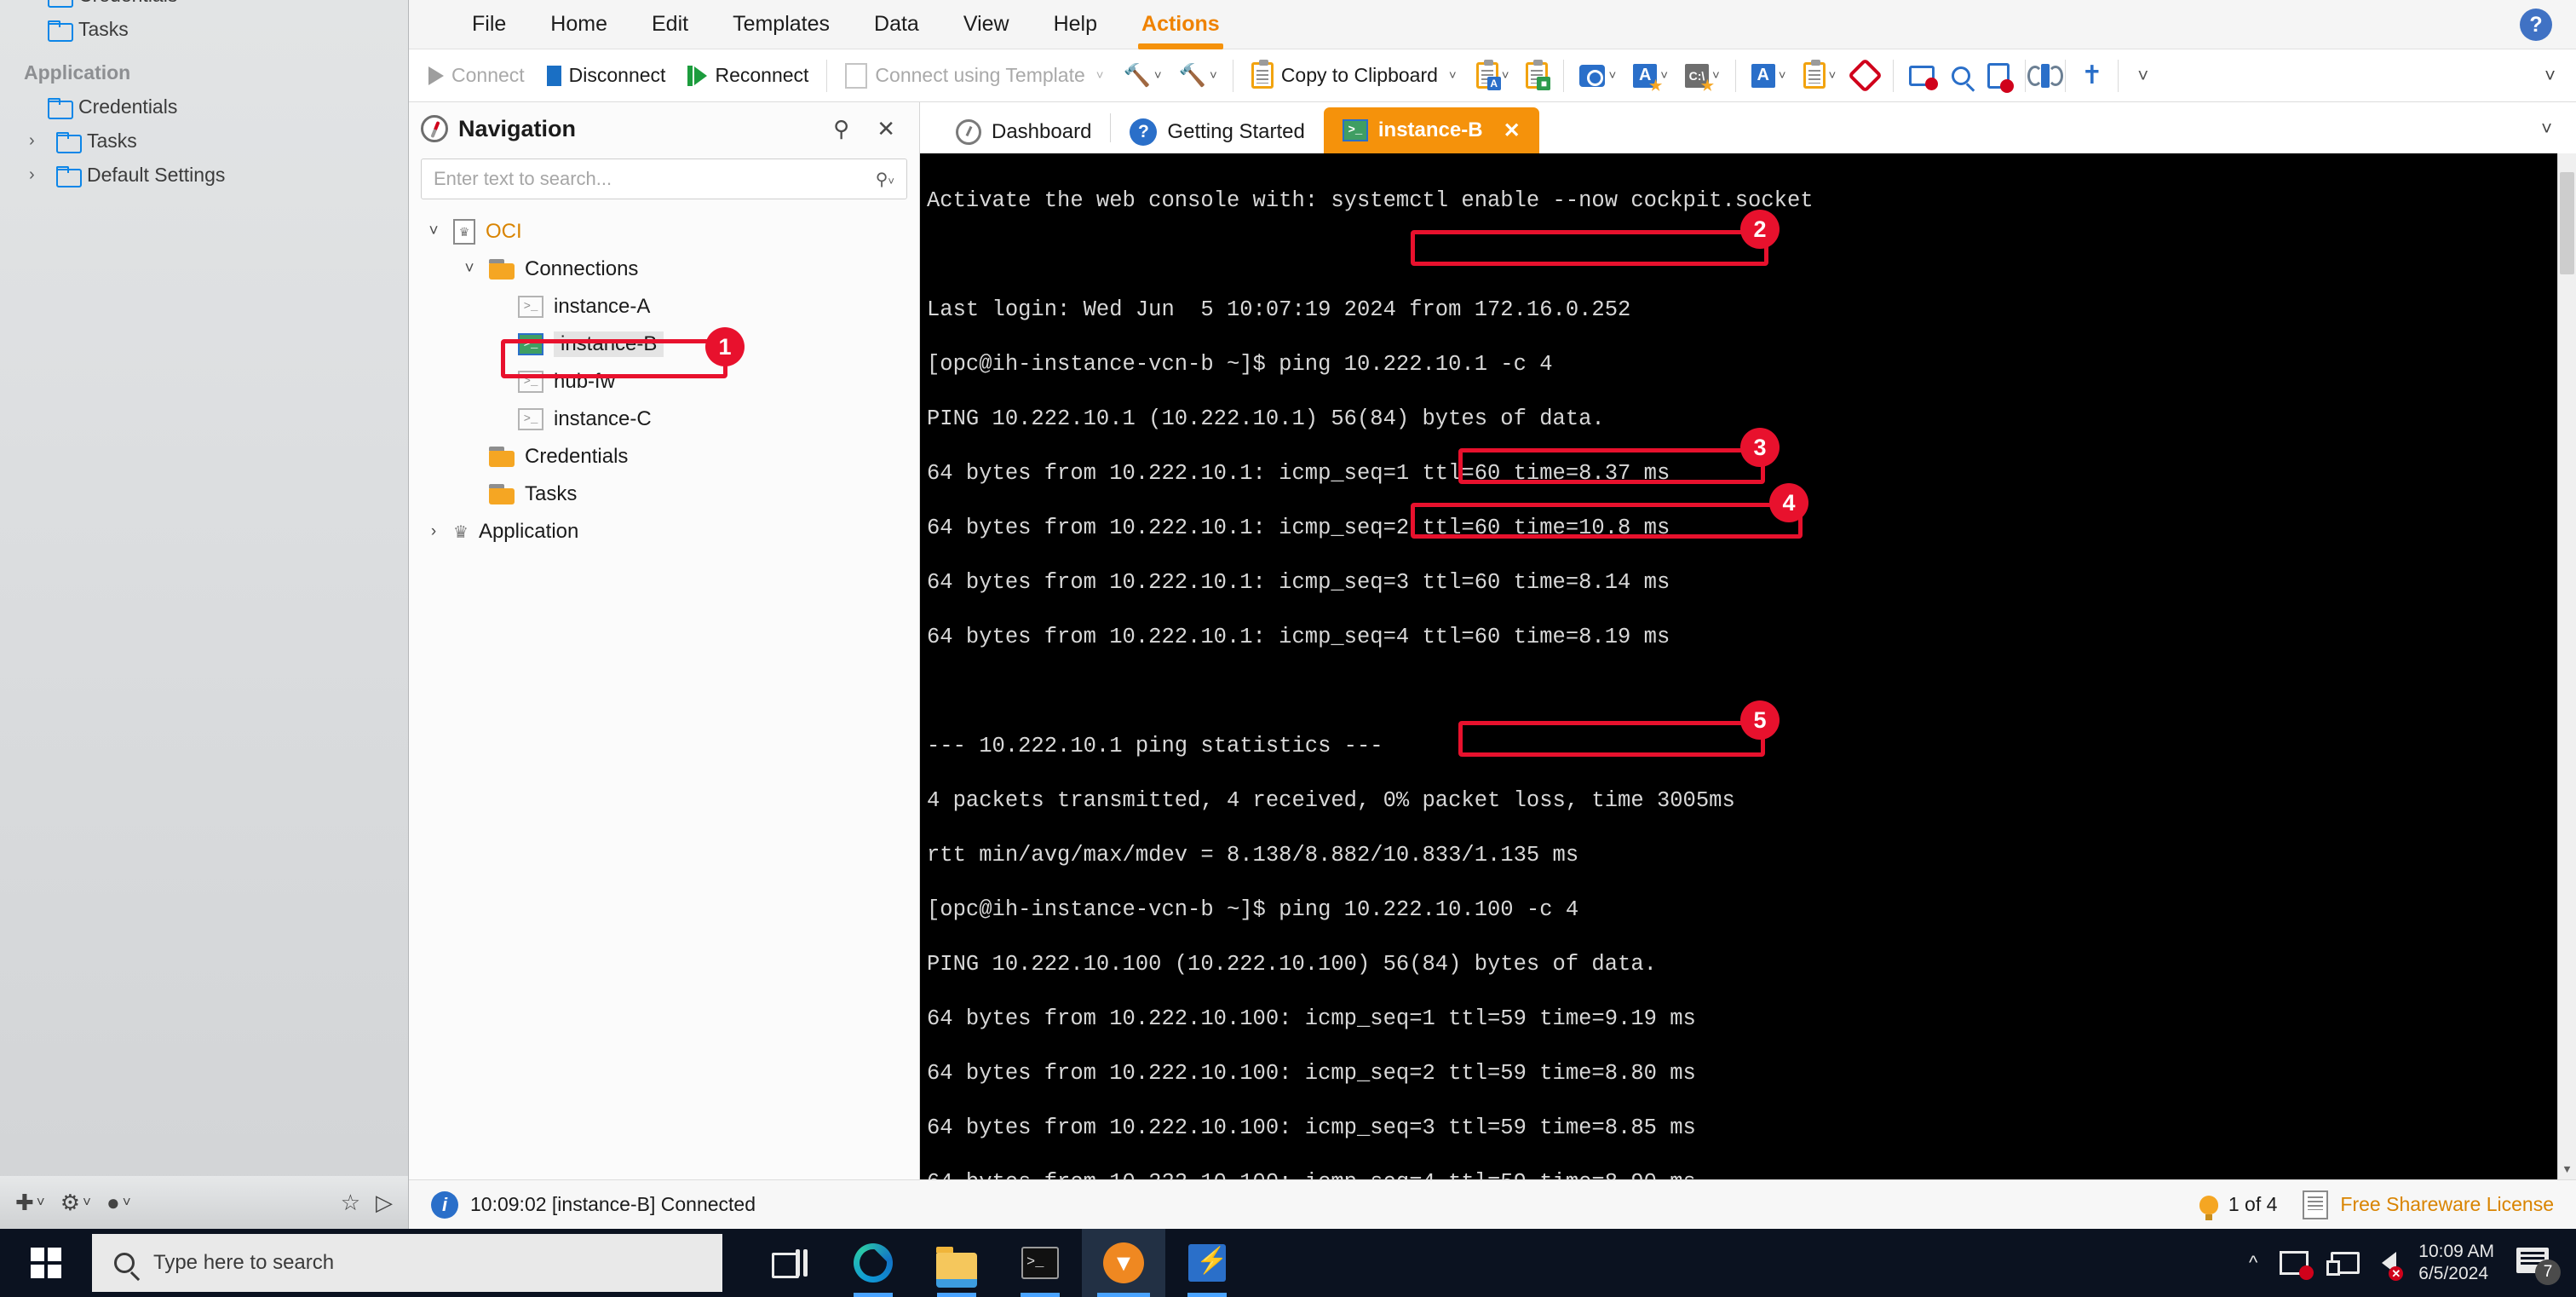 The width and height of the screenshot is (2576, 1297). What do you see at coordinates (2567, 1170) in the screenshot?
I see `scroll-down-icon: ▼` at bounding box center [2567, 1170].